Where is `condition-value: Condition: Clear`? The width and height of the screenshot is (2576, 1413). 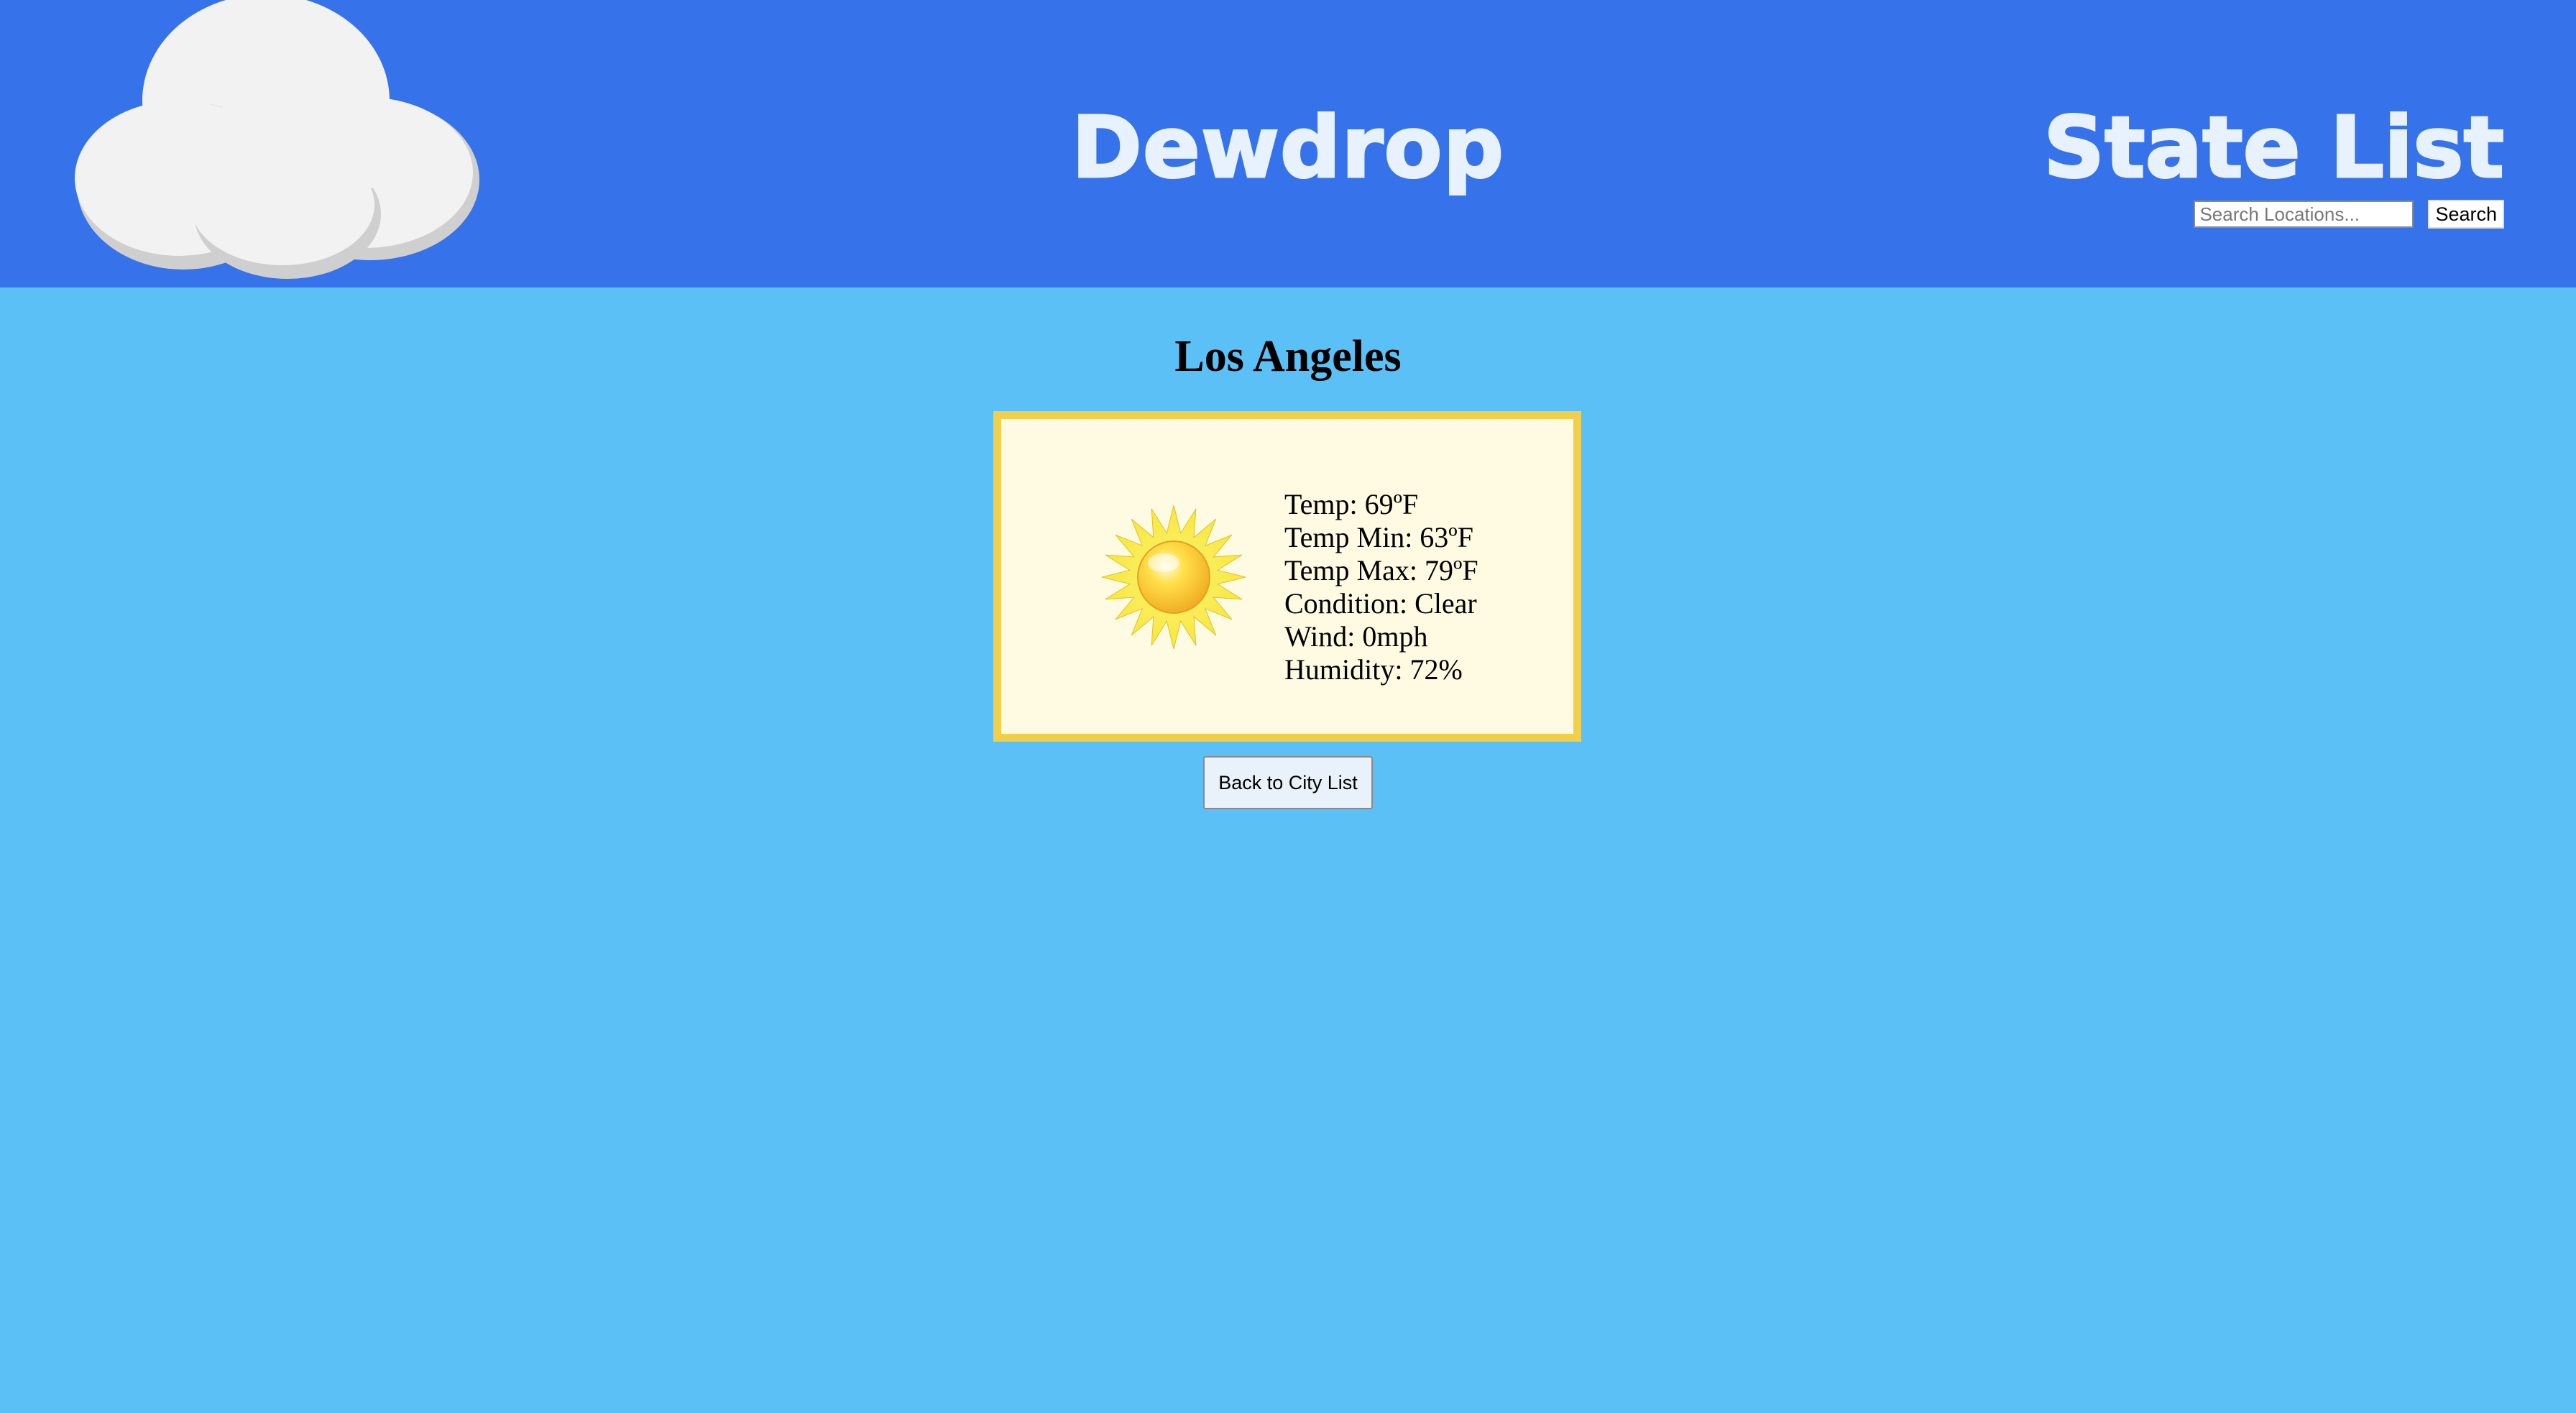 condition-value: Condition: Clear is located at coordinates (1380, 603).